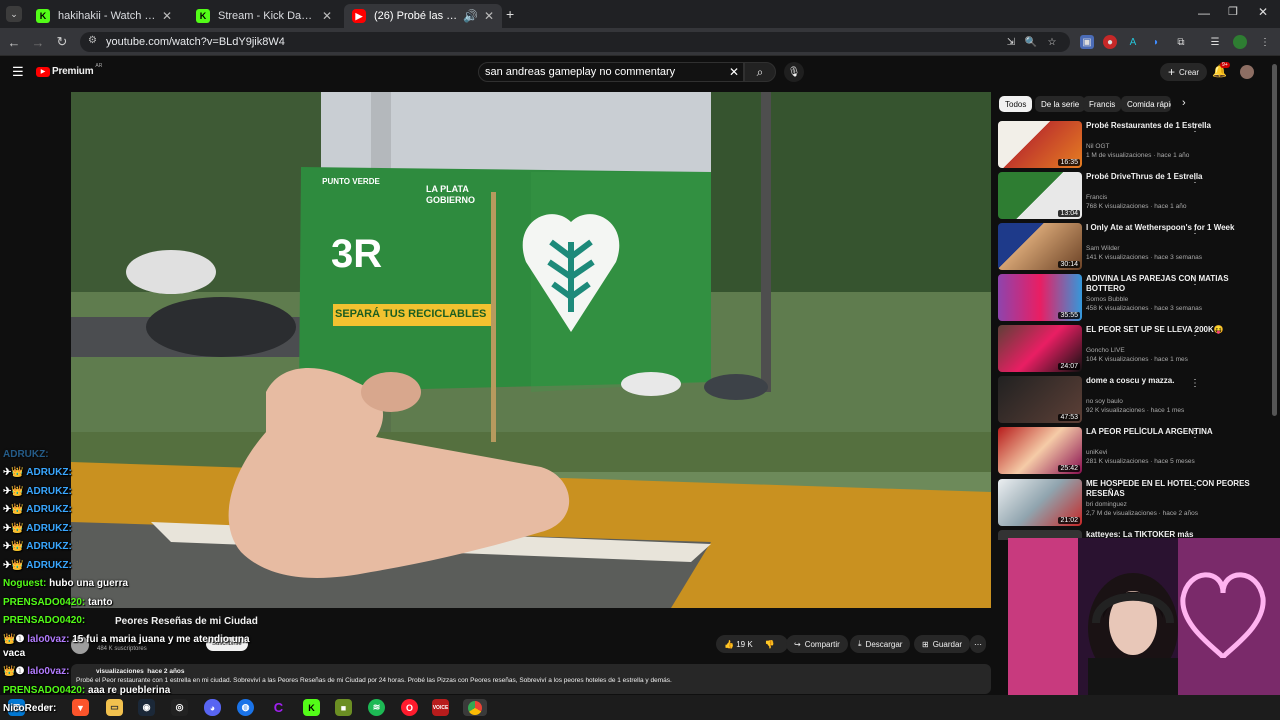  What do you see at coordinates (1087, 42) in the screenshot?
I see `extension-icon: ▣` at bounding box center [1087, 42].